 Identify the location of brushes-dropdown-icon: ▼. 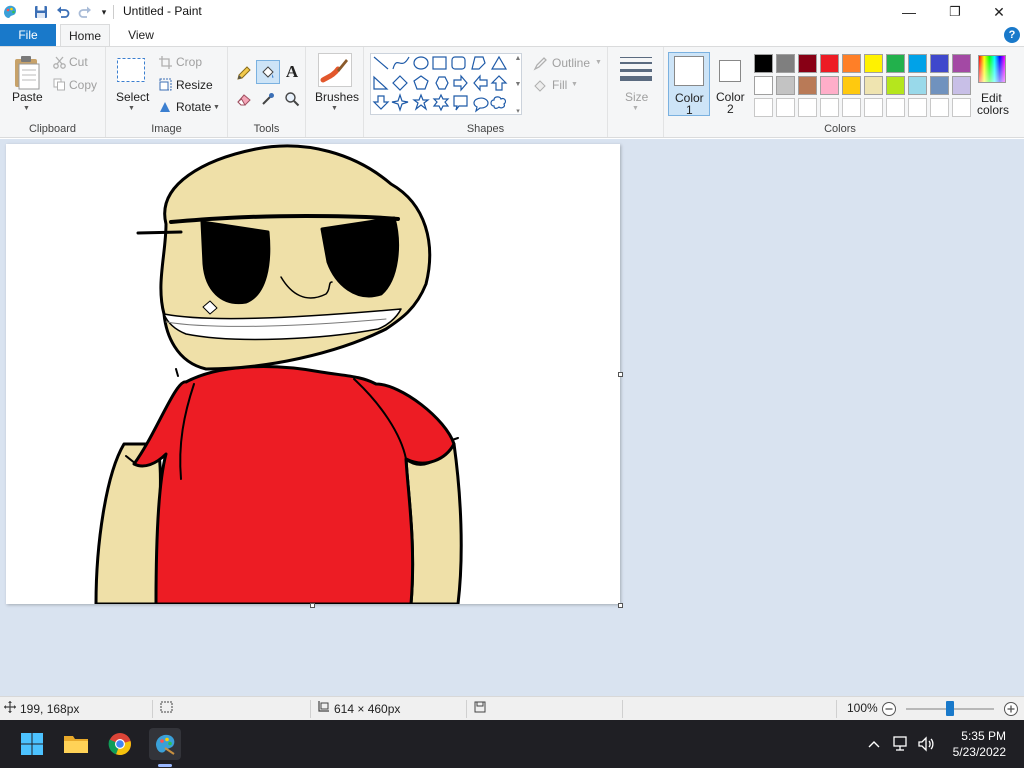
(334, 108).